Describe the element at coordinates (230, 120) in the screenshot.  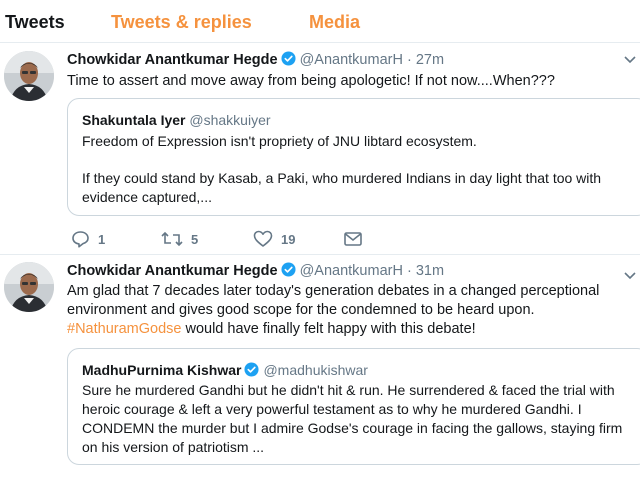
I see `quoted-author-handle: @shakkuiyer` at that location.